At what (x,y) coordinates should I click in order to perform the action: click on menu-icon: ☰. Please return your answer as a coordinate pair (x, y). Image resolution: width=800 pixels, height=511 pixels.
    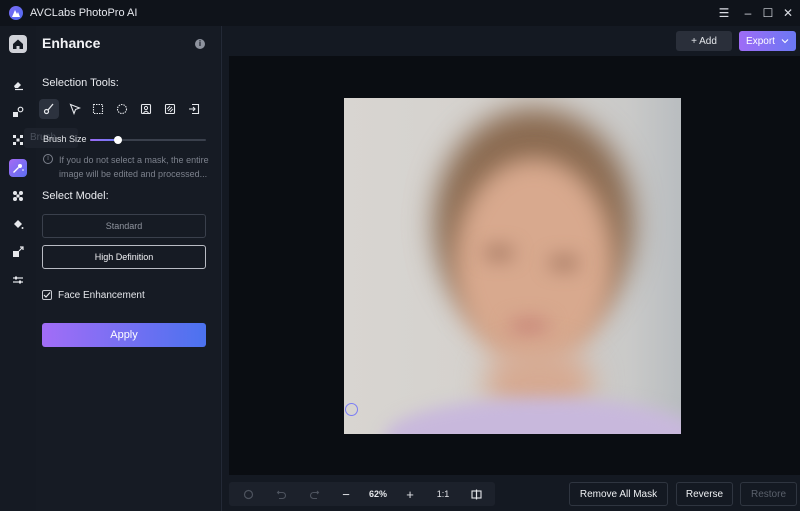
    Looking at the image, I should click on (724, 13).